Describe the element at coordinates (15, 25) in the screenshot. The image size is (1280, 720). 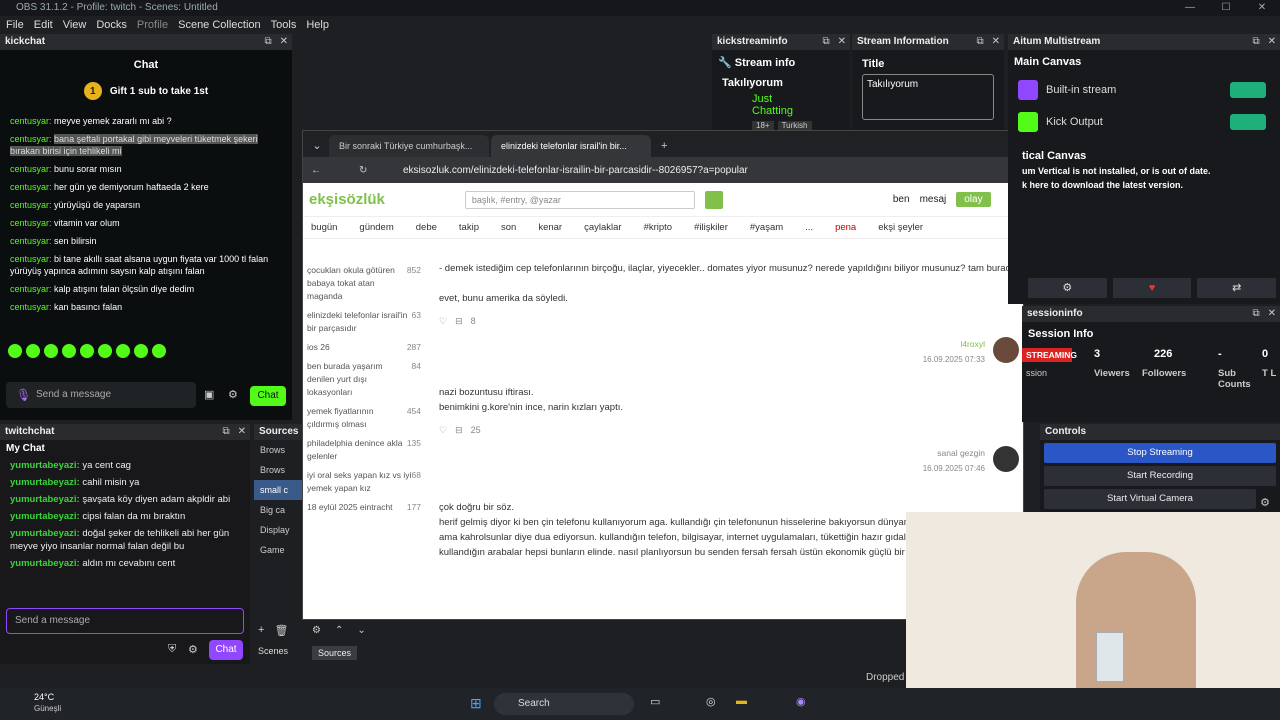
I see `menu-file: File` at that location.